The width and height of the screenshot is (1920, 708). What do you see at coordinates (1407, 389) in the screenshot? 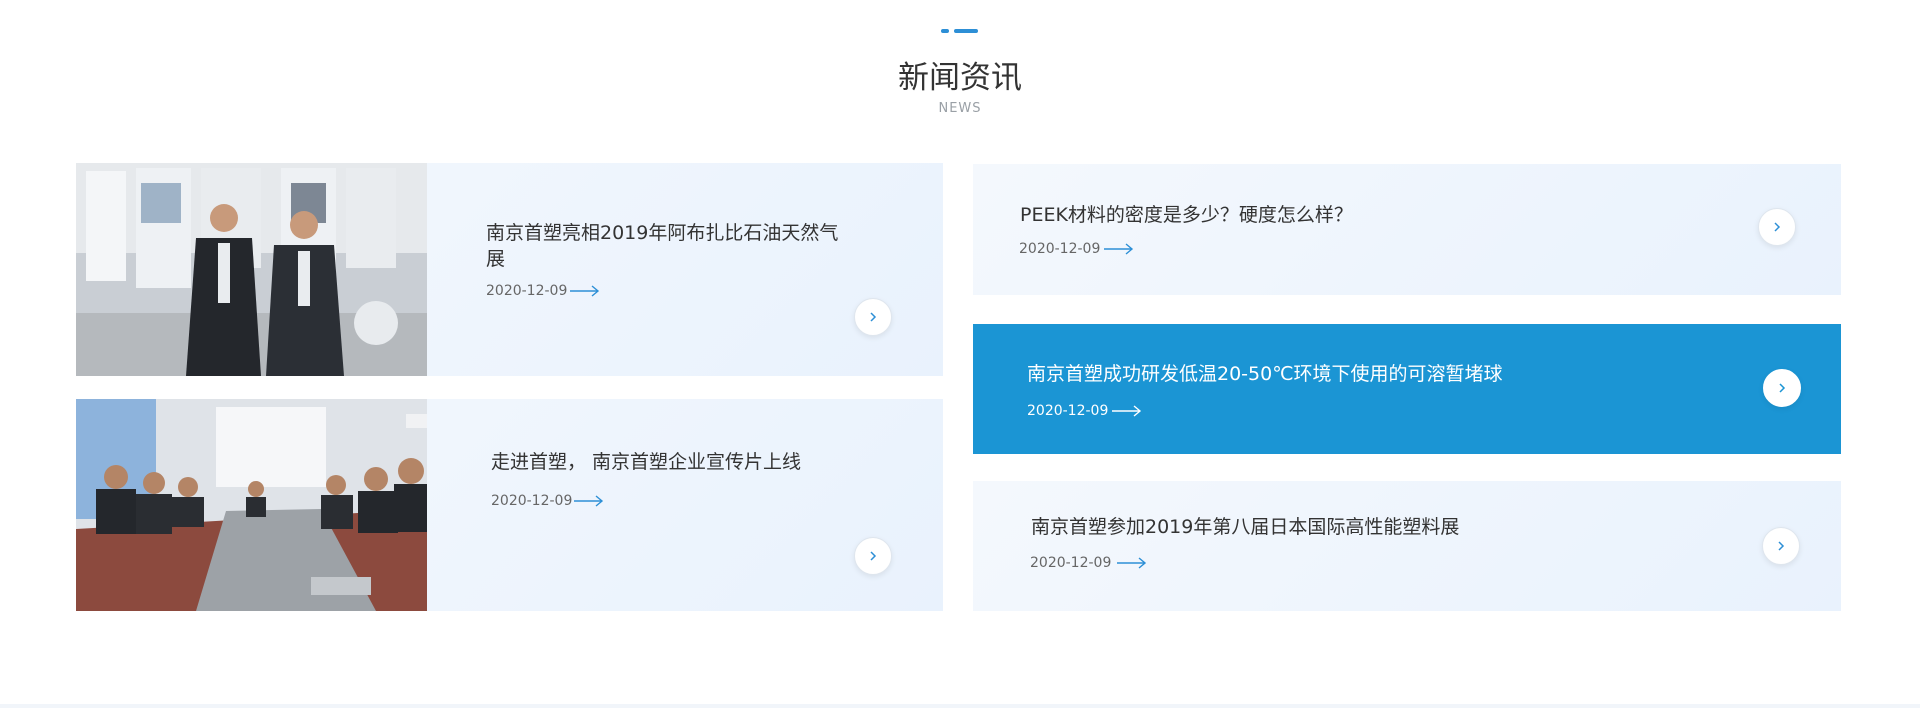
I see `news-card-right-2: 南京首塑成功研发低温20-50℃环境下使用的可溶暂堵球 2020-12-09` at bounding box center [1407, 389].